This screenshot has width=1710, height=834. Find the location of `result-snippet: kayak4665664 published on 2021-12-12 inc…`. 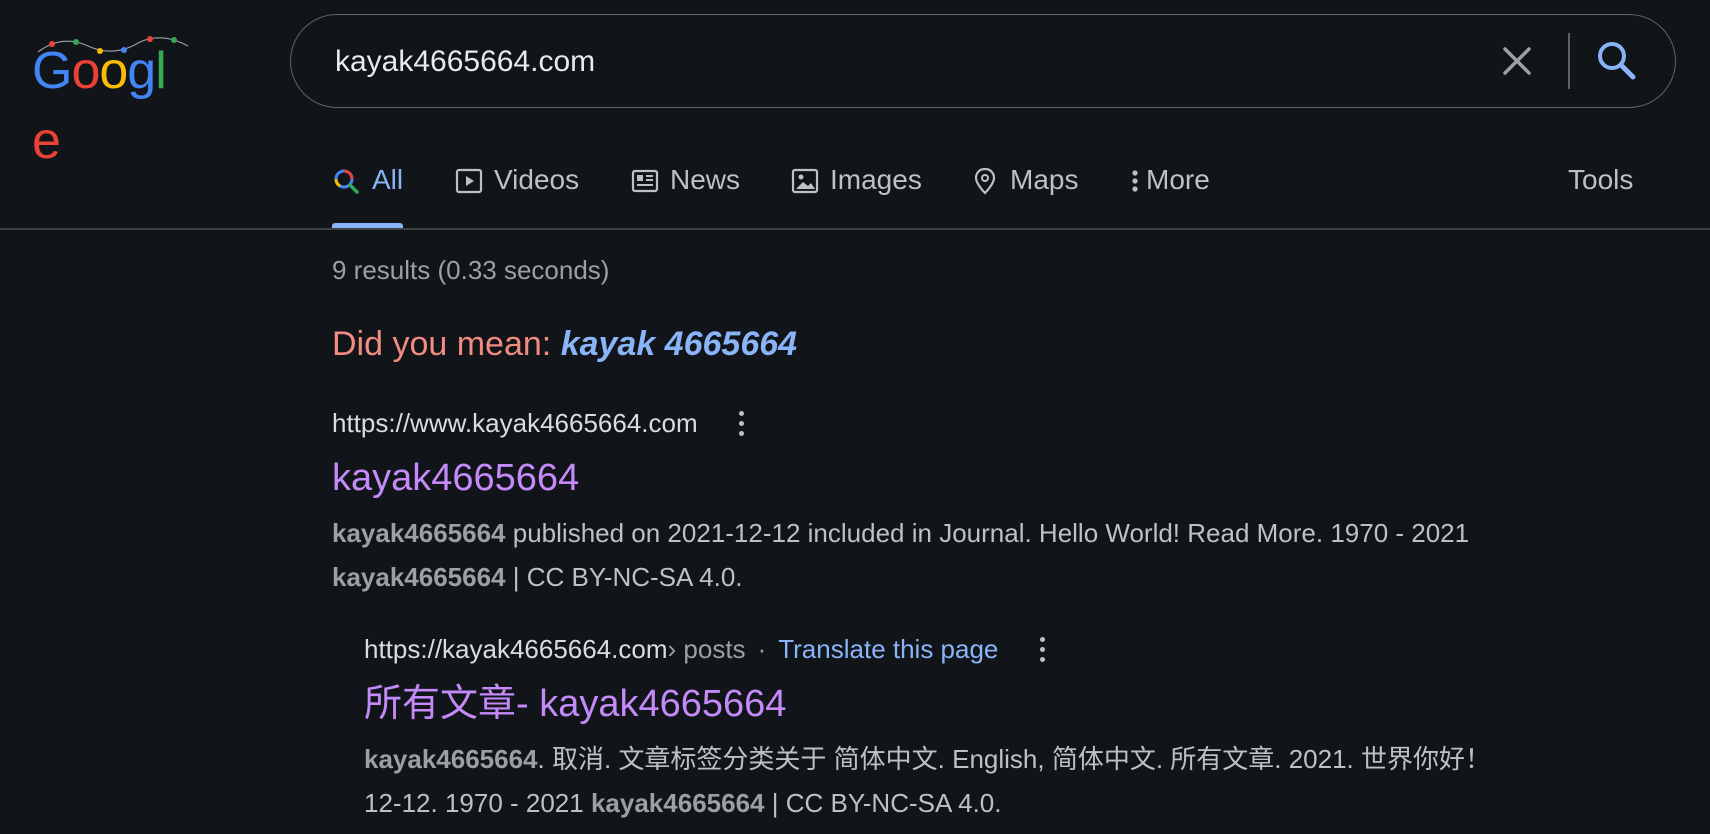

result-snippet: kayak4665664 published on 2021-12-12 inc… is located at coordinates (932, 555).